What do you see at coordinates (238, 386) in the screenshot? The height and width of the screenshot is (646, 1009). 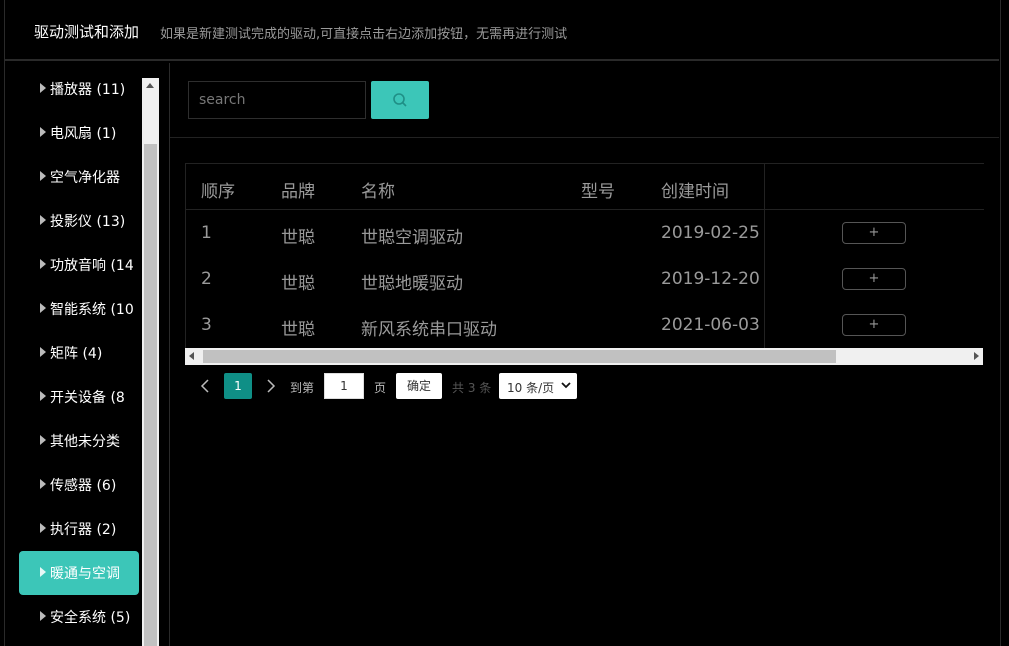 I see `page-number-current: 1` at bounding box center [238, 386].